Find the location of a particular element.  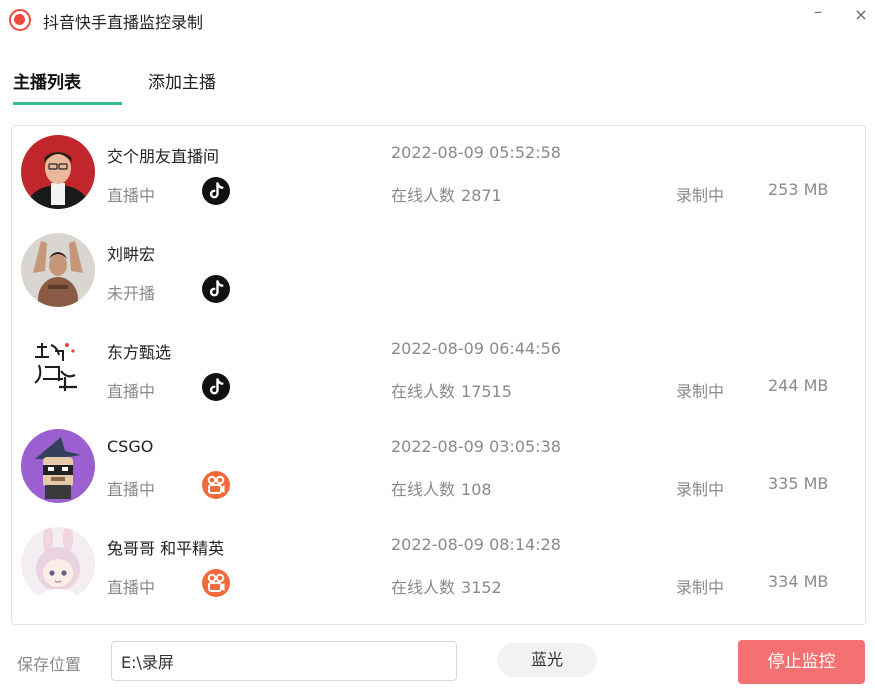

viewer-count-value: 17515 is located at coordinates (486, 391).